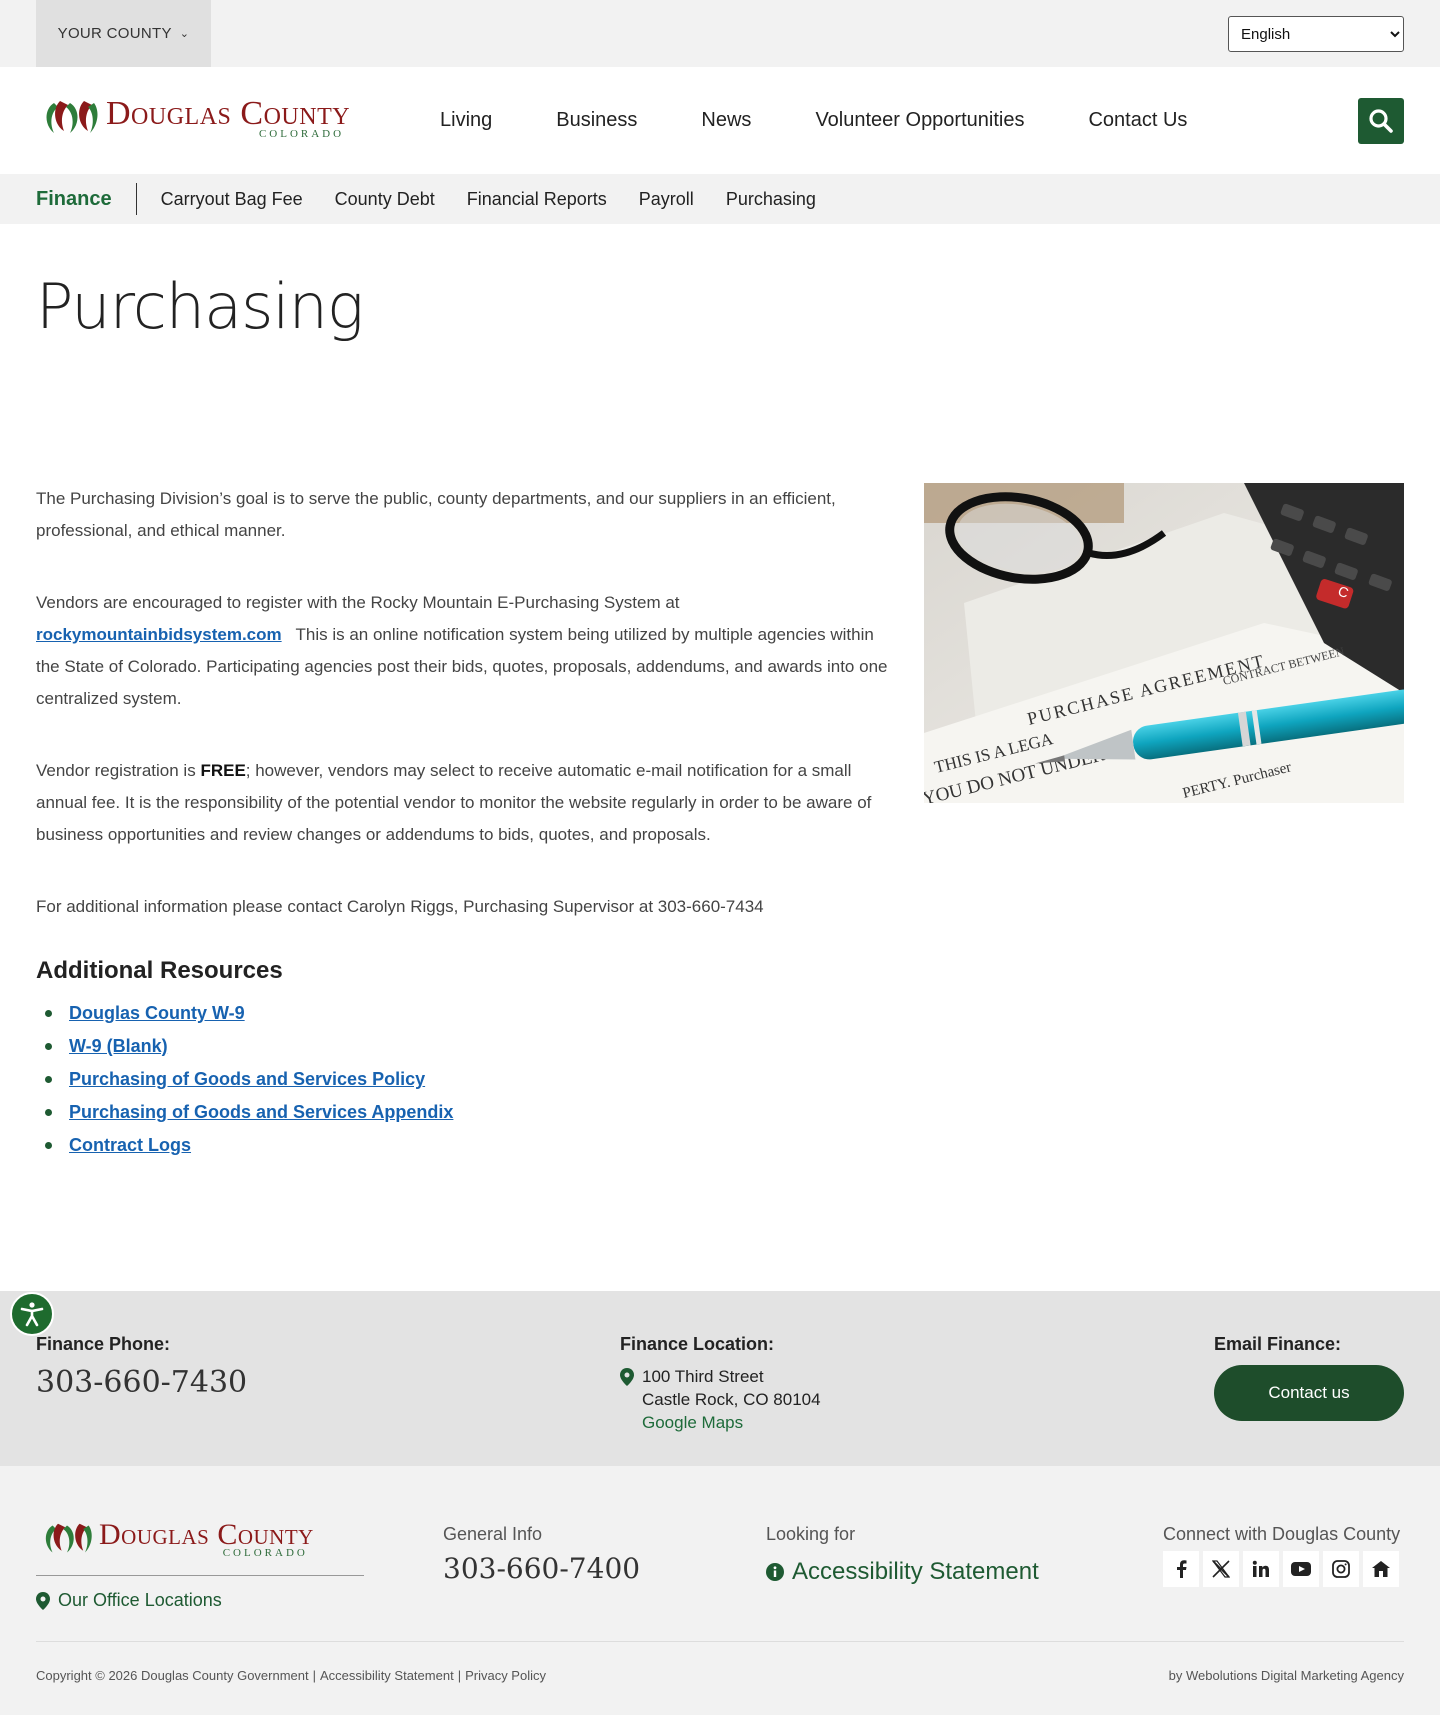 The height and width of the screenshot is (1715, 1440). I want to click on search-icon, so click(1381, 121).